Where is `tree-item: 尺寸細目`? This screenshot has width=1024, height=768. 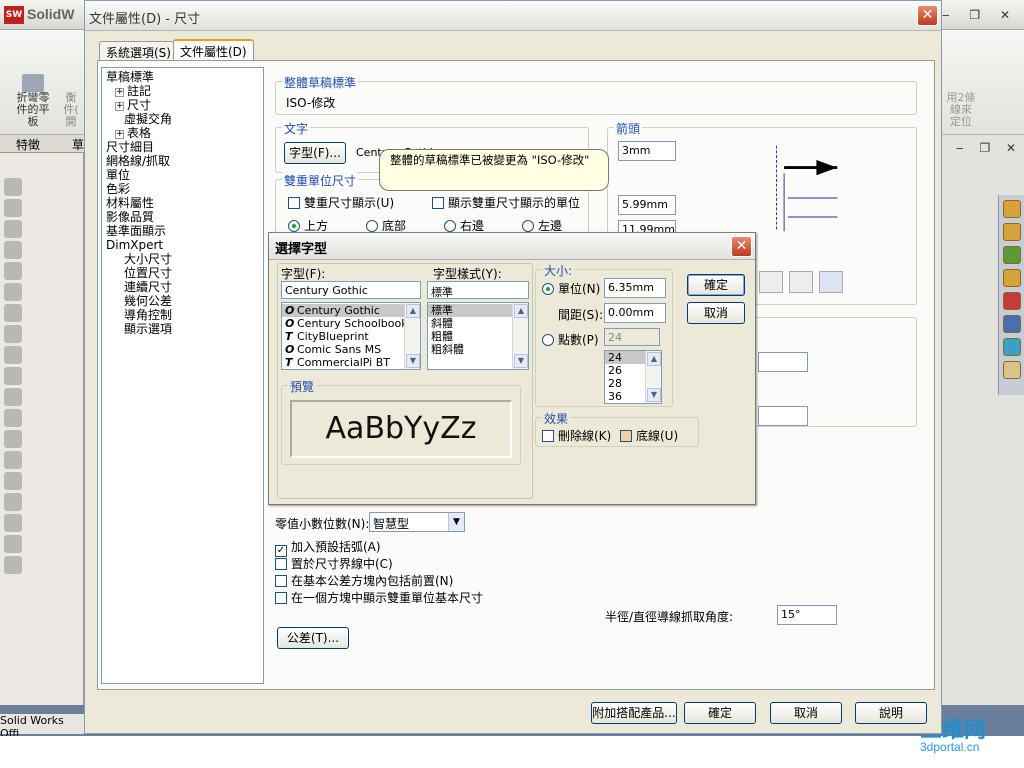
tree-item: 尺寸細目 is located at coordinates (130, 147).